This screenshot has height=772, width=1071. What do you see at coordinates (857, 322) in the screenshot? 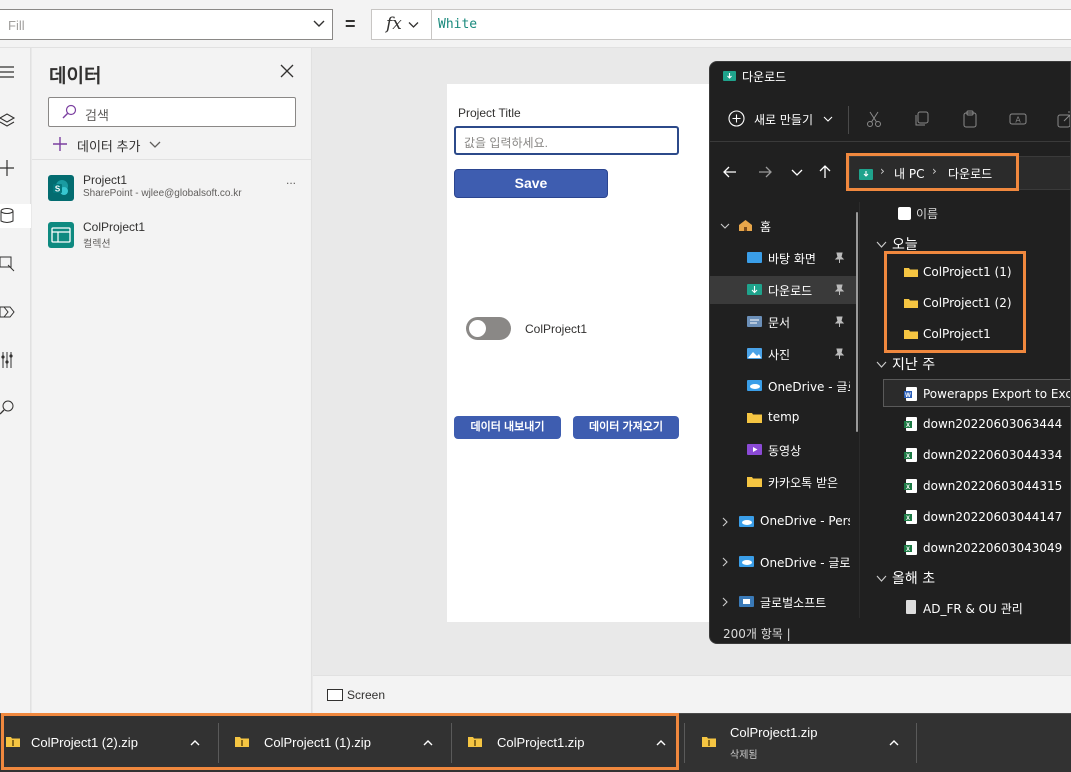
I see `nav-scrollbar` at bounding box center [857, 322].